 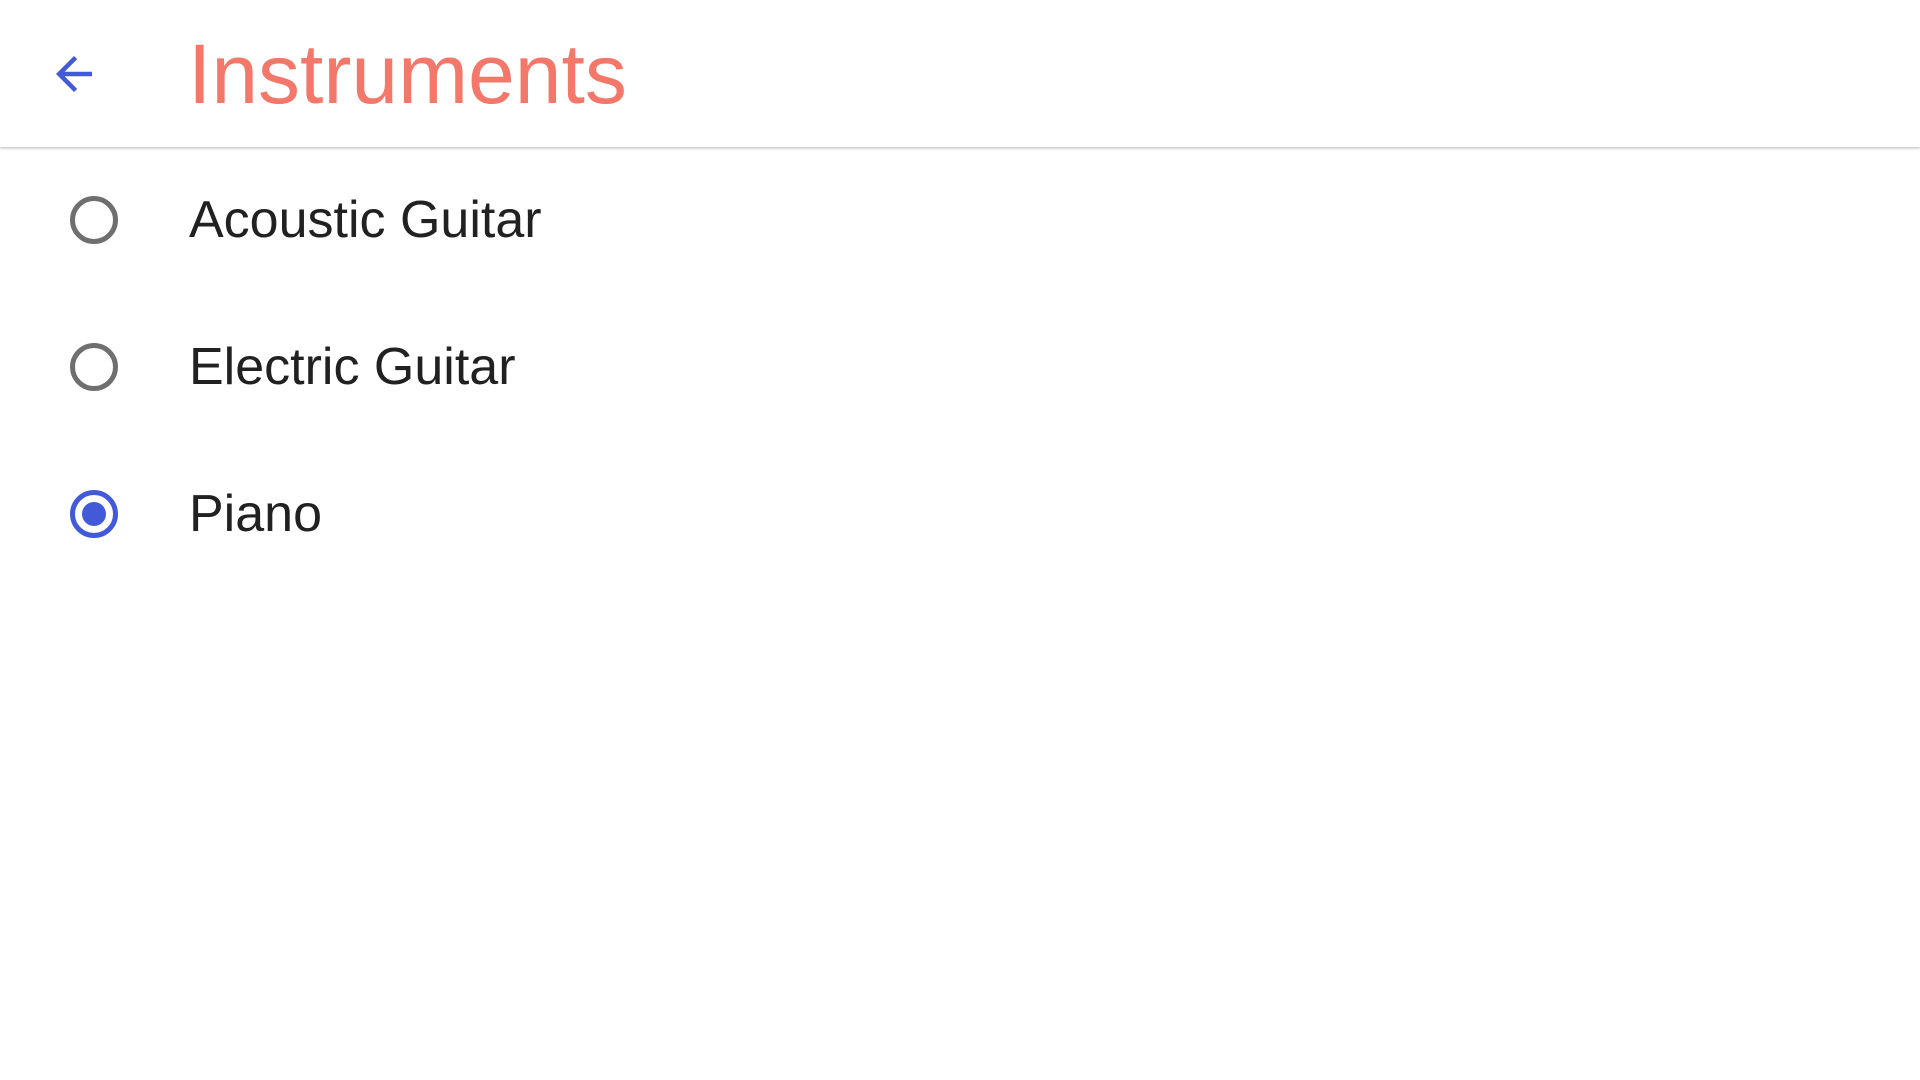 I want to click on app-bar: Instruments, so click(x=960, y=73).